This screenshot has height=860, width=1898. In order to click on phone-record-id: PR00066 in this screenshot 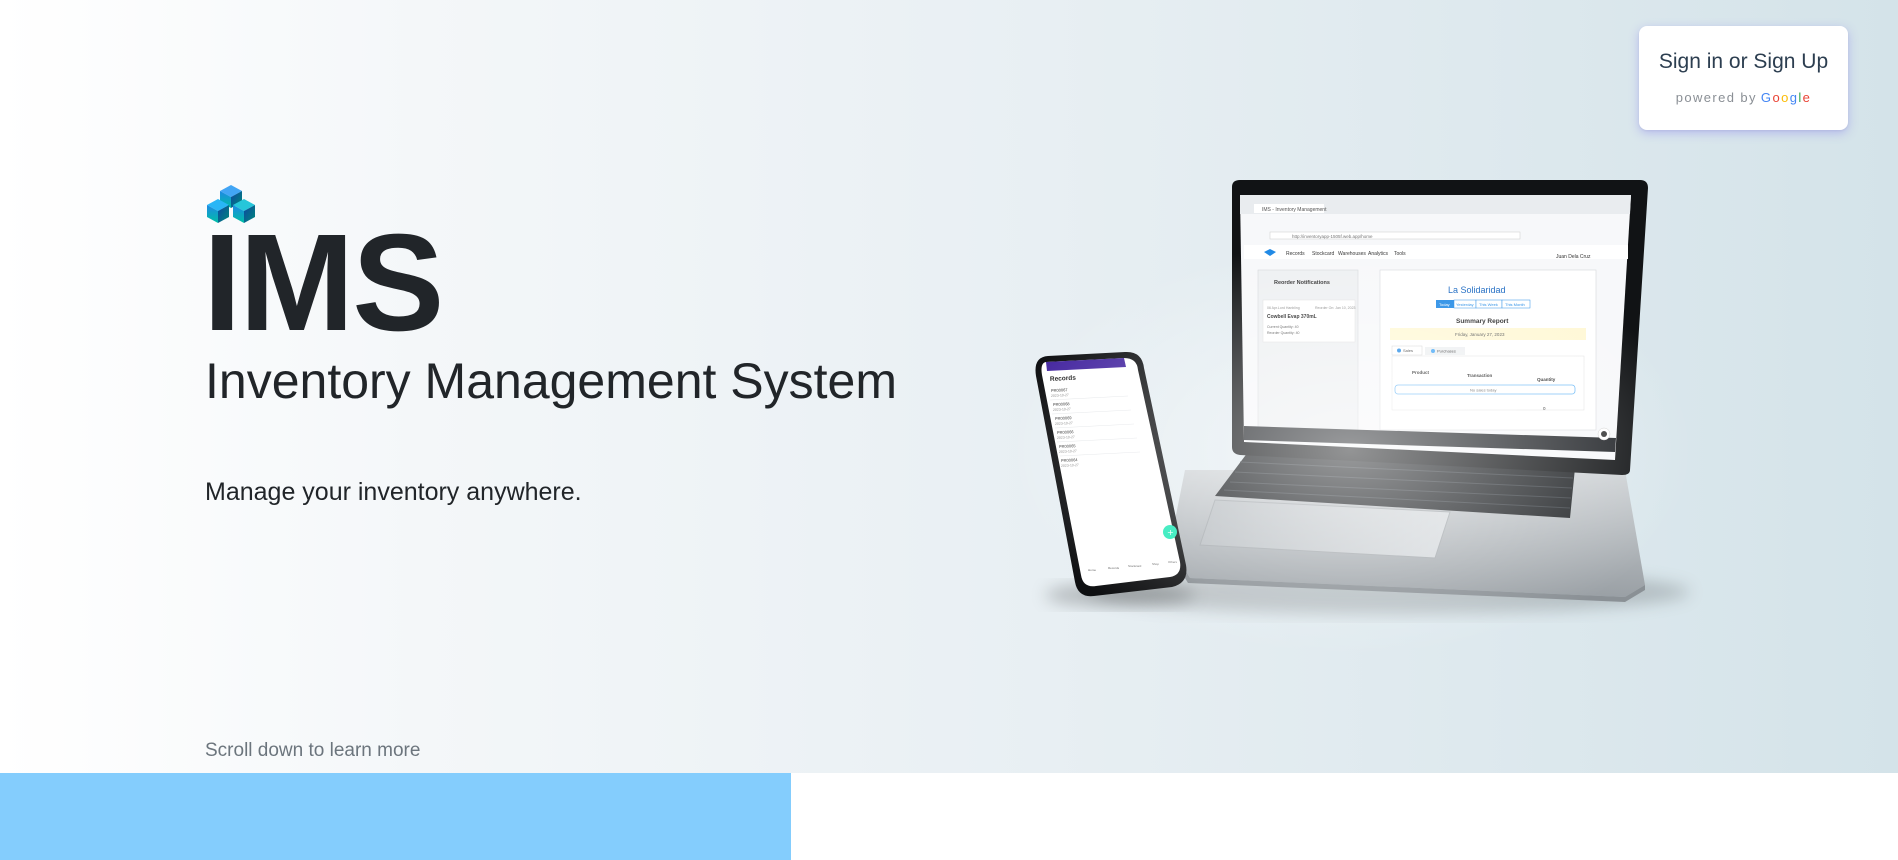, I will do `click(1066, 432)`.